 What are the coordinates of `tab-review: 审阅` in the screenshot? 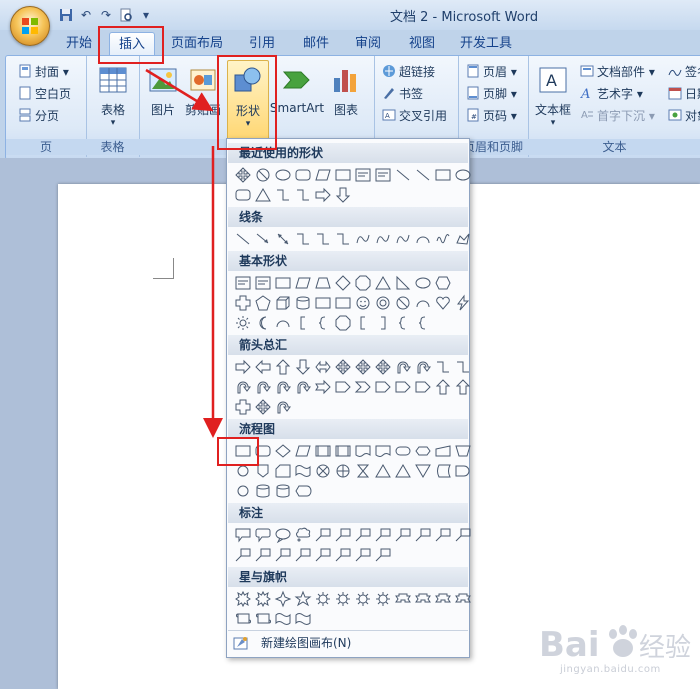 It's located at (368, 43).